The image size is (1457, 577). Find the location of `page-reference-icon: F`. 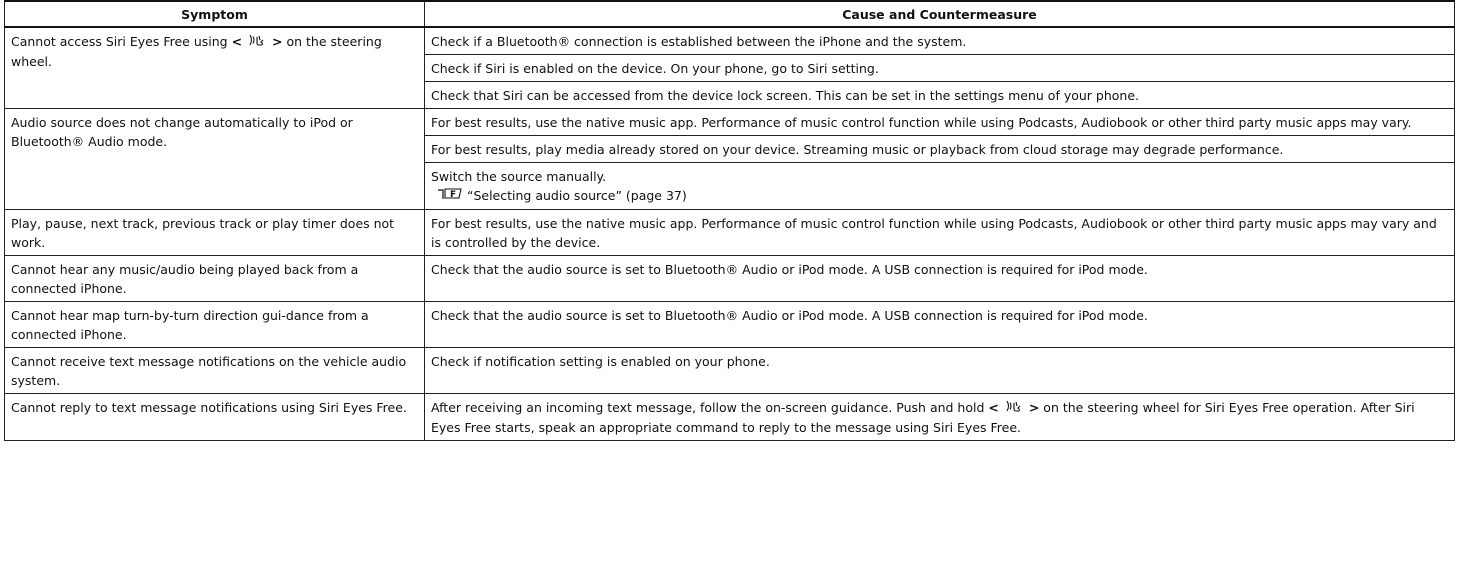

page-reference-icon: F is located at coordinates (450, 196).